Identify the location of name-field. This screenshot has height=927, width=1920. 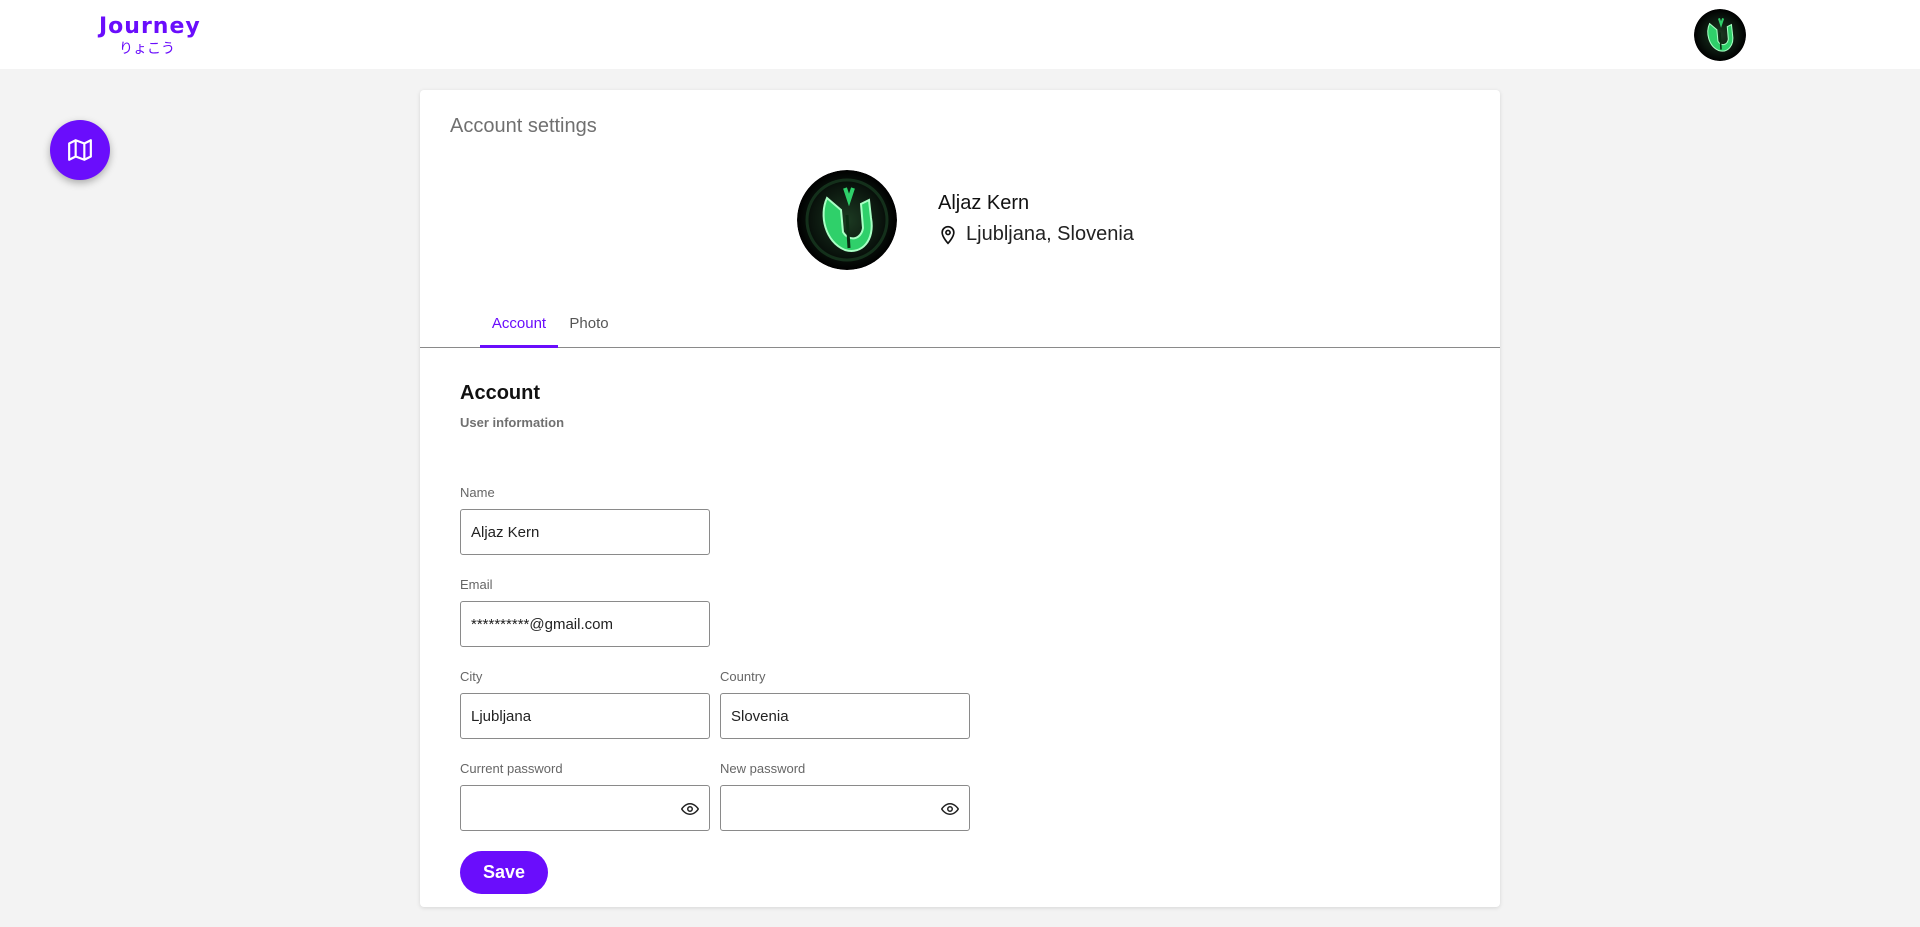
(585, 532).